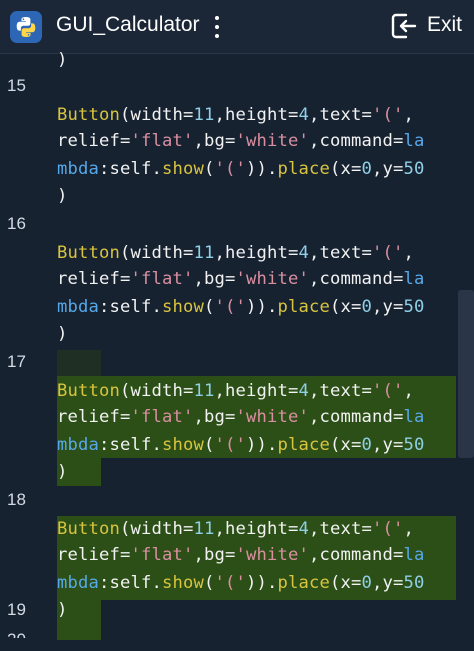 This screenshot has height=651, width=474. I want to click on kebab-menu-icon, so click(217, 27).